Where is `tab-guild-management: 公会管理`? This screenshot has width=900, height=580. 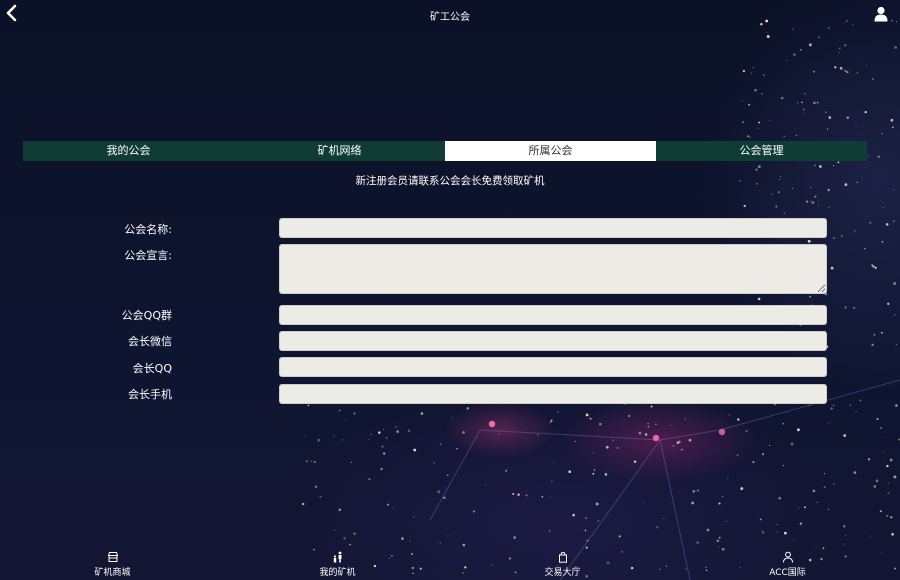 tab-guild-management: 公会管理 is located at coordinates (761, 151).